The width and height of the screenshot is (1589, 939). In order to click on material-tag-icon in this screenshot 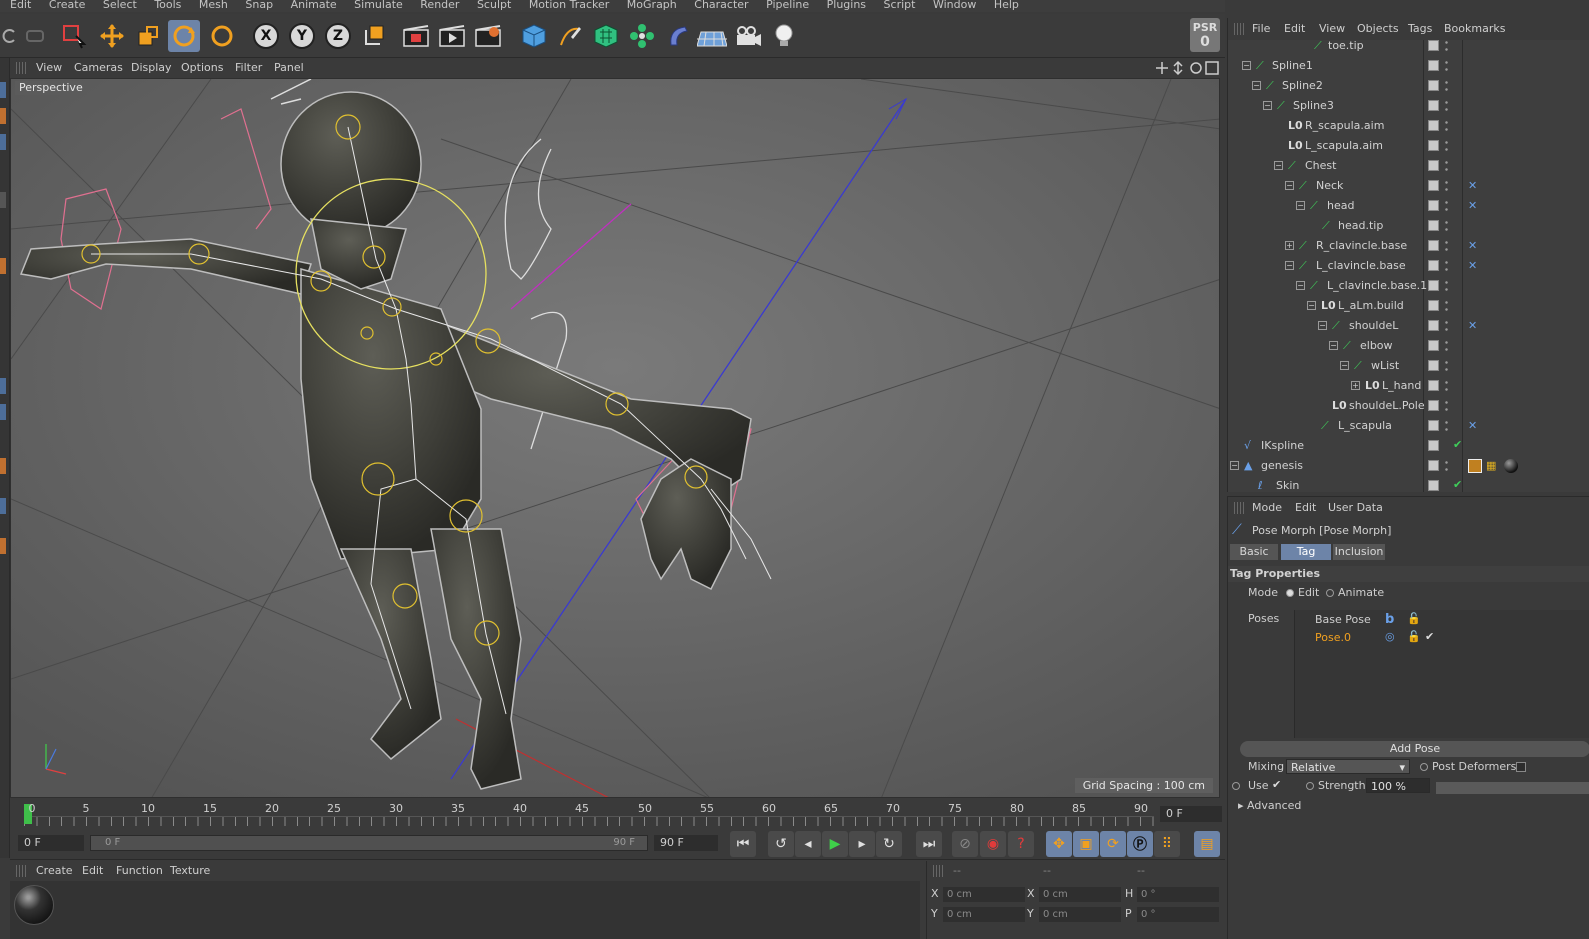, I will do `click(1511, 466)`.